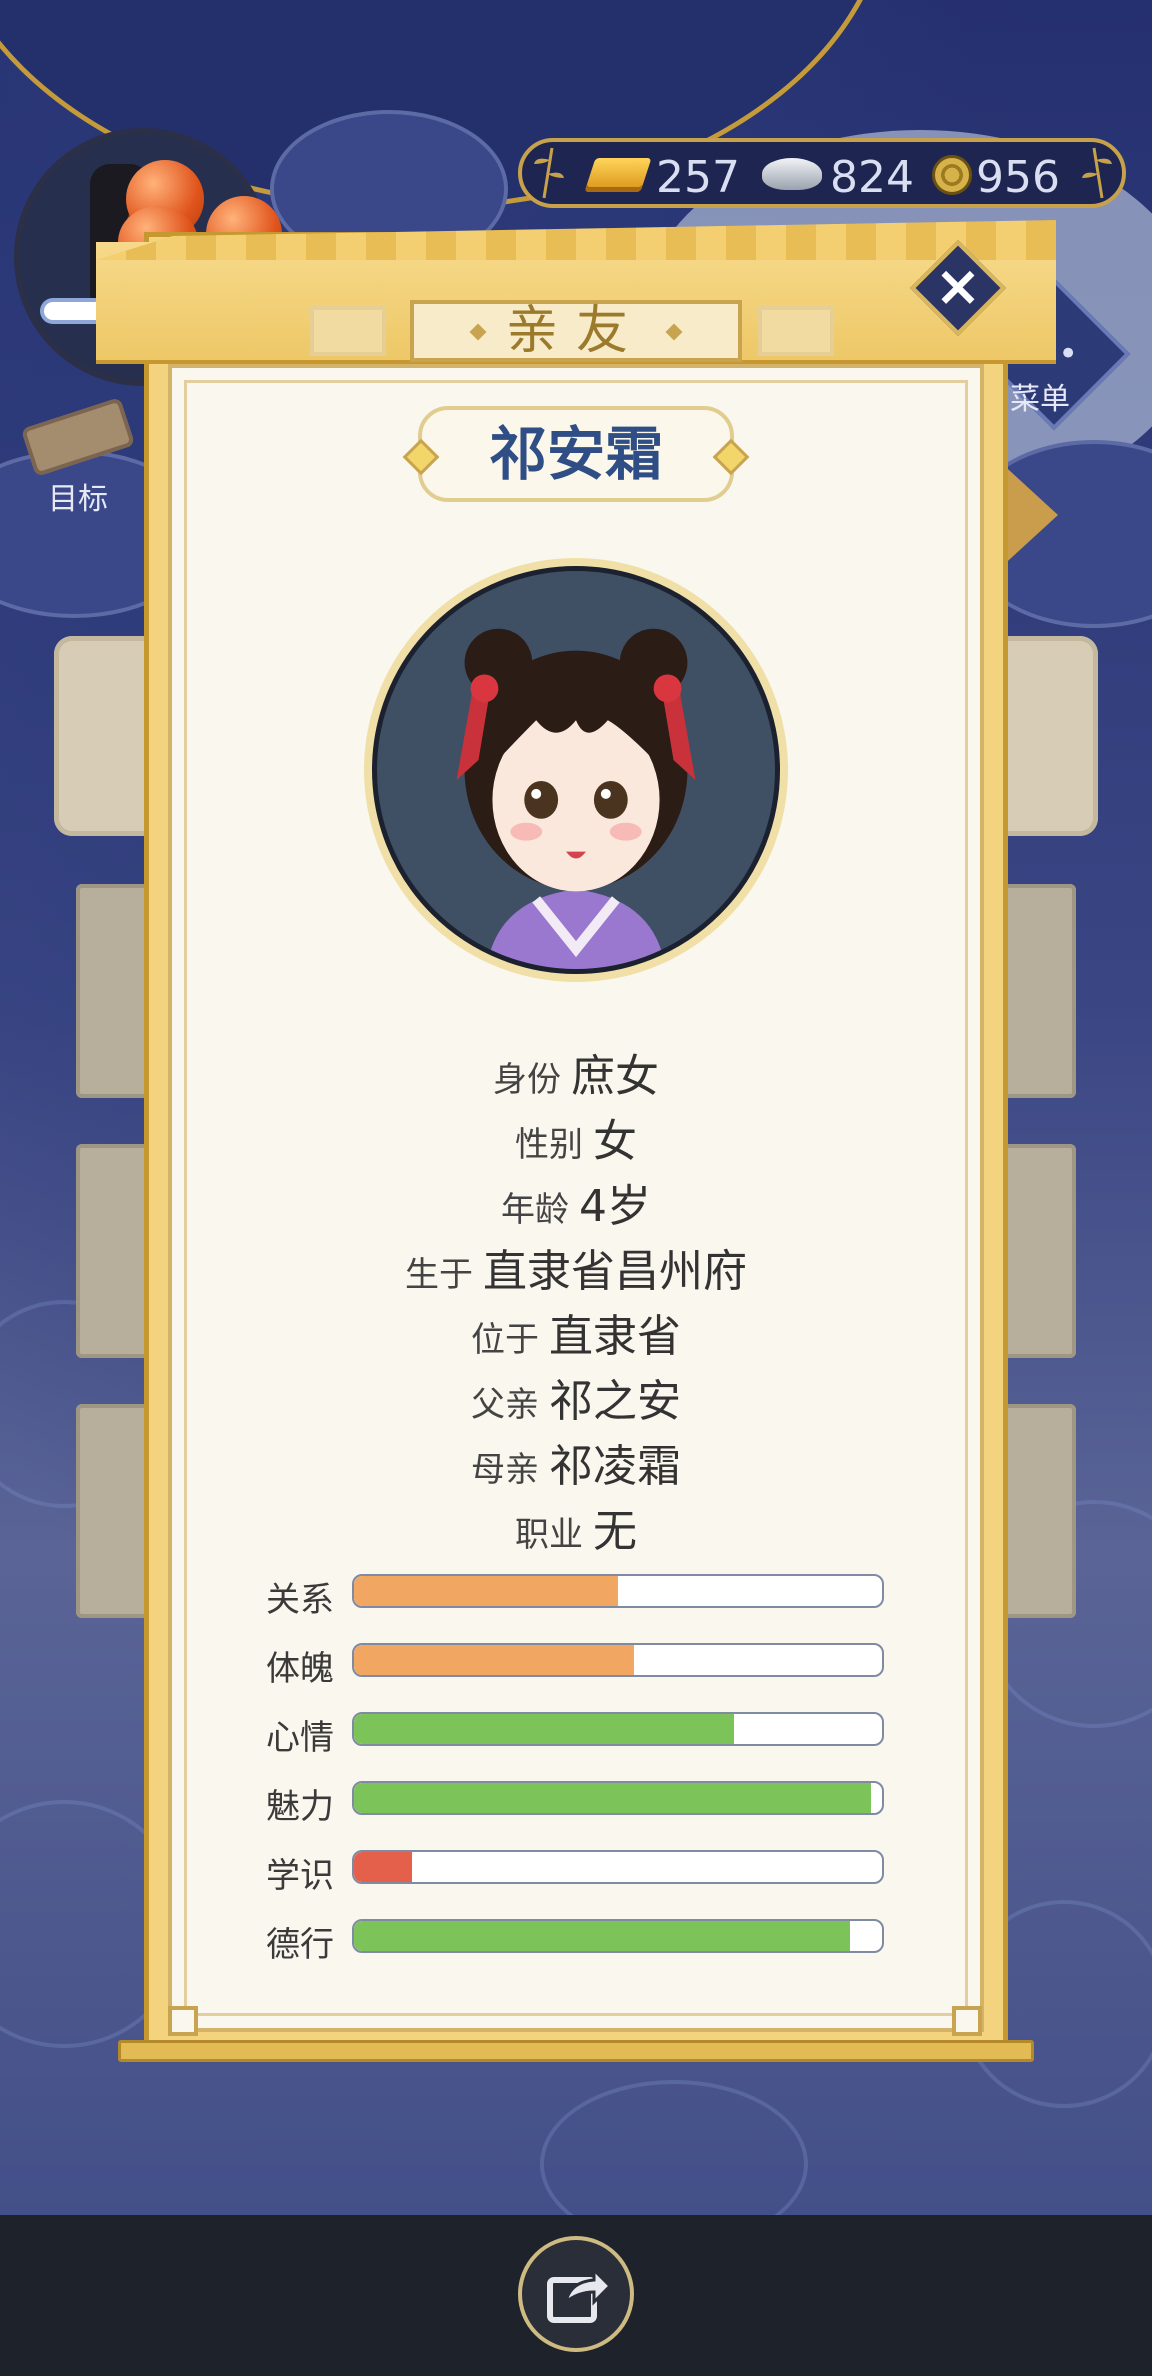 The height and width of the screenshot is (2376, 1152). I want to click on stat-bar-relationship, so click(618, 1591).